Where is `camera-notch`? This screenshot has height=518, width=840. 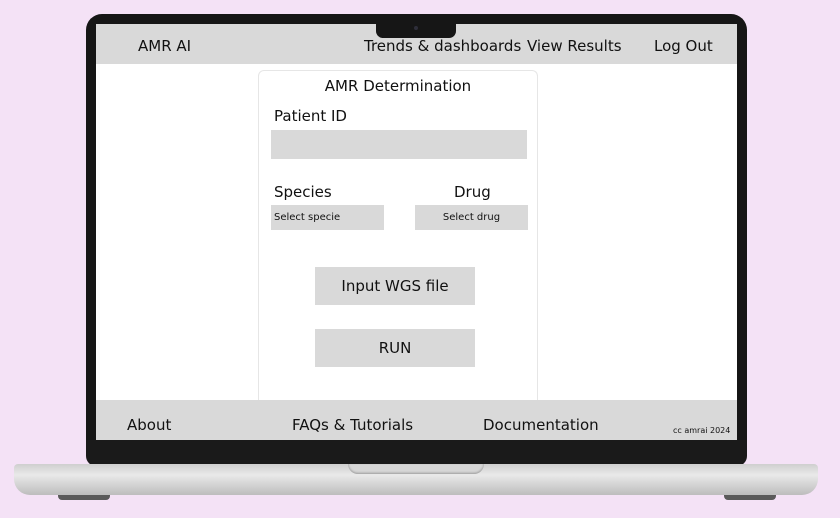
camera-notch is located at coordinates (416, 31).